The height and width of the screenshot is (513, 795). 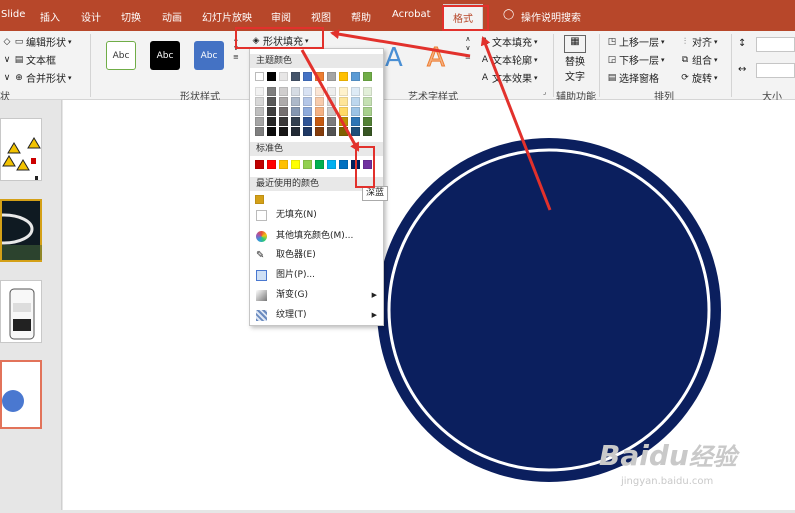 I want to click on height-input, so click(x=775, y=44).